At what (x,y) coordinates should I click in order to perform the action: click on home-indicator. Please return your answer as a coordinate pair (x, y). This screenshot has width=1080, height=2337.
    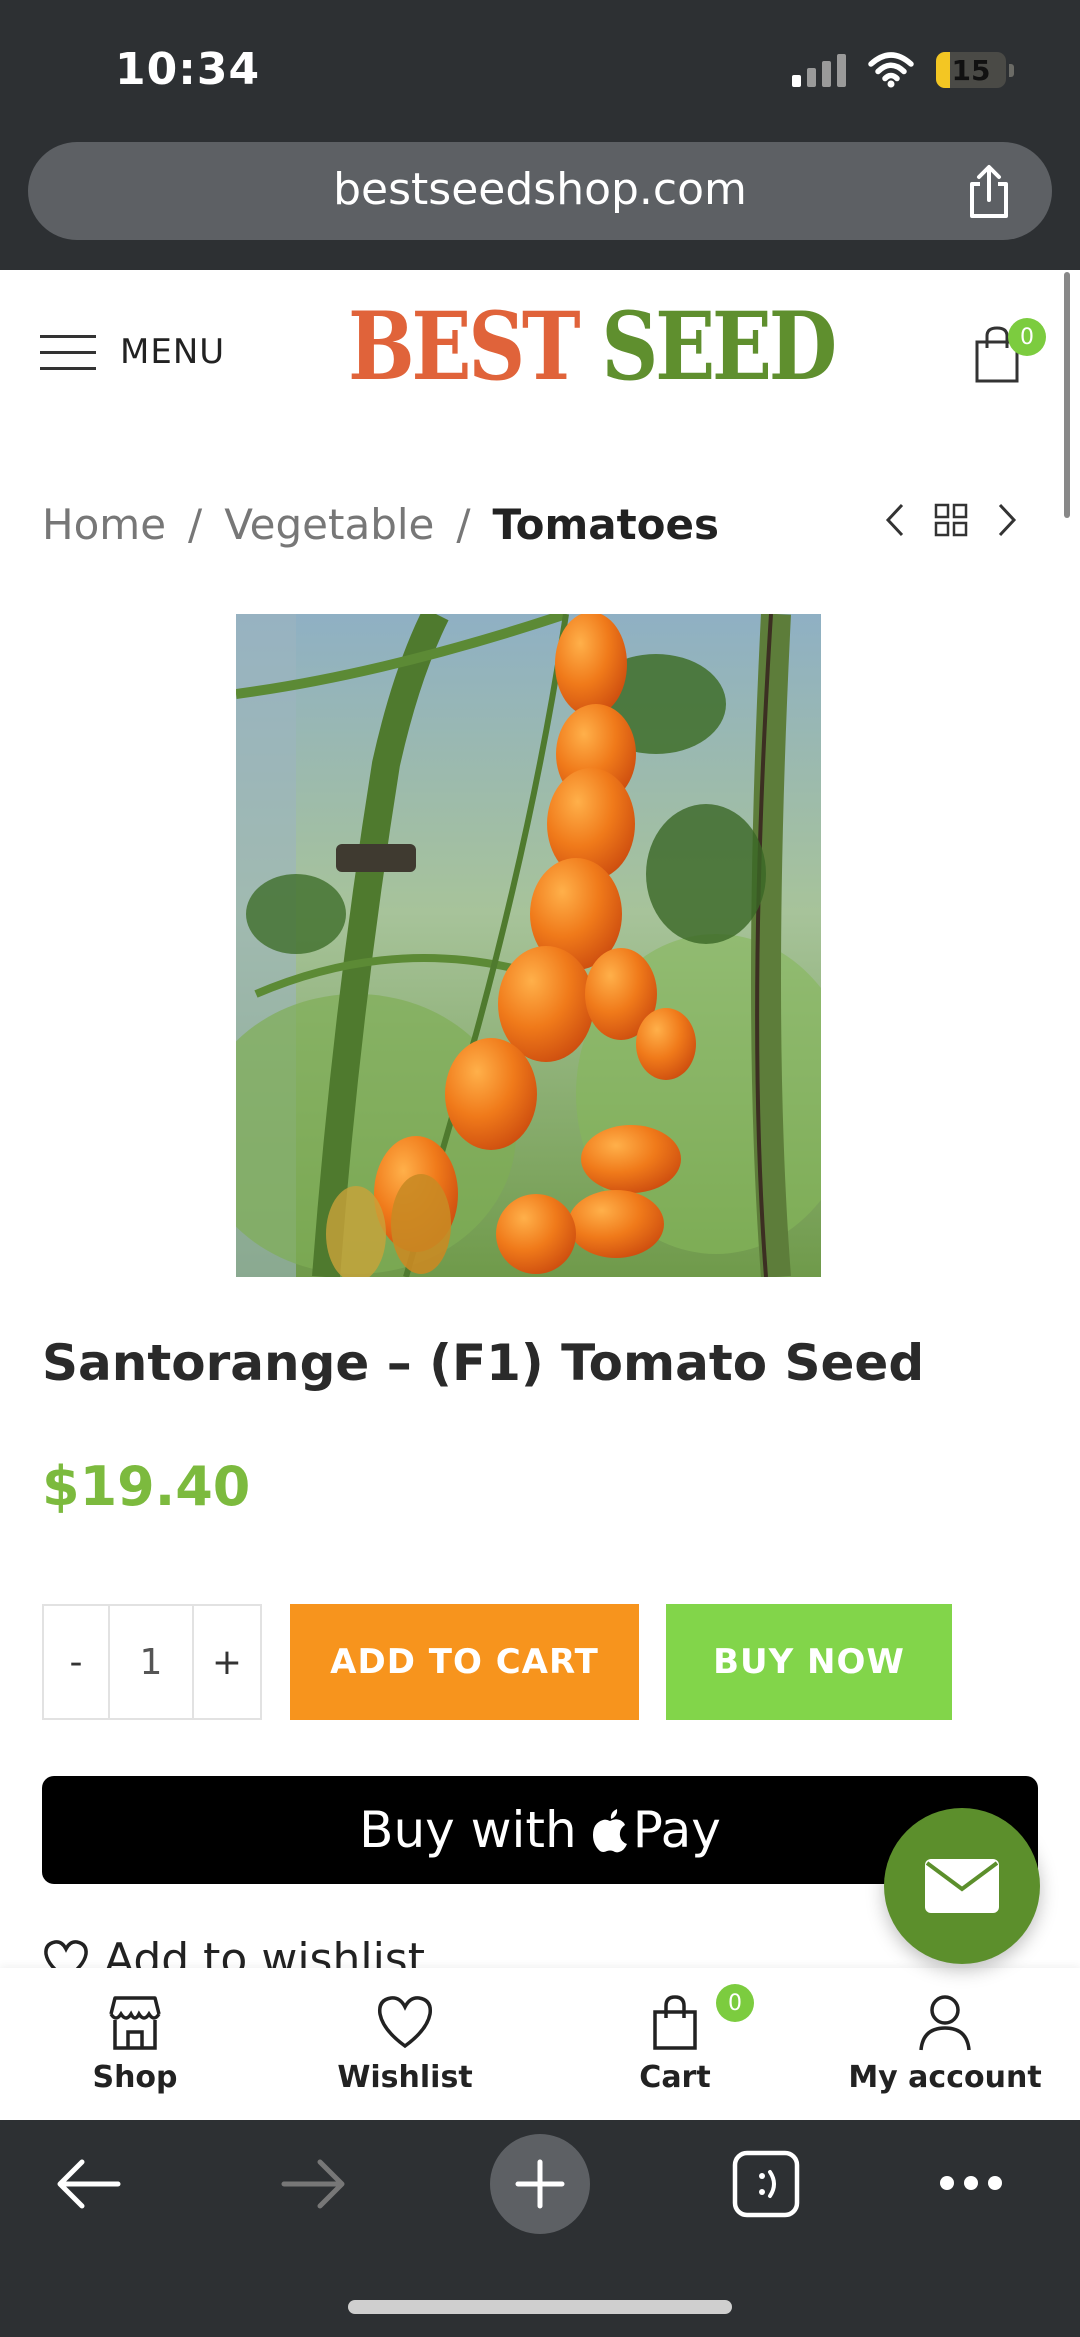
    Looking at the image, I should click on (540, 2307).